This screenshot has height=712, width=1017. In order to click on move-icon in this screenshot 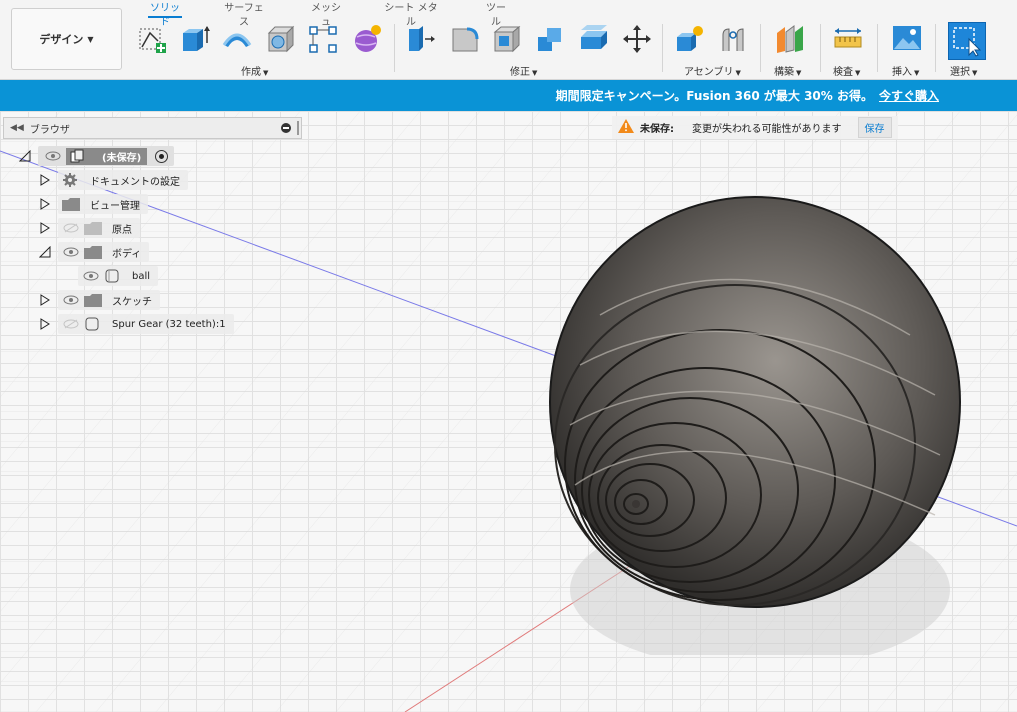, I will do `click(637, 39)`.